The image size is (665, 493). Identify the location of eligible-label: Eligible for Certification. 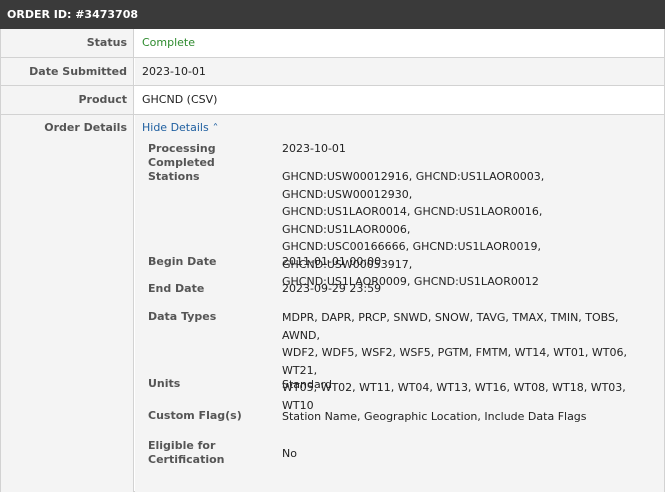
(212, 453).